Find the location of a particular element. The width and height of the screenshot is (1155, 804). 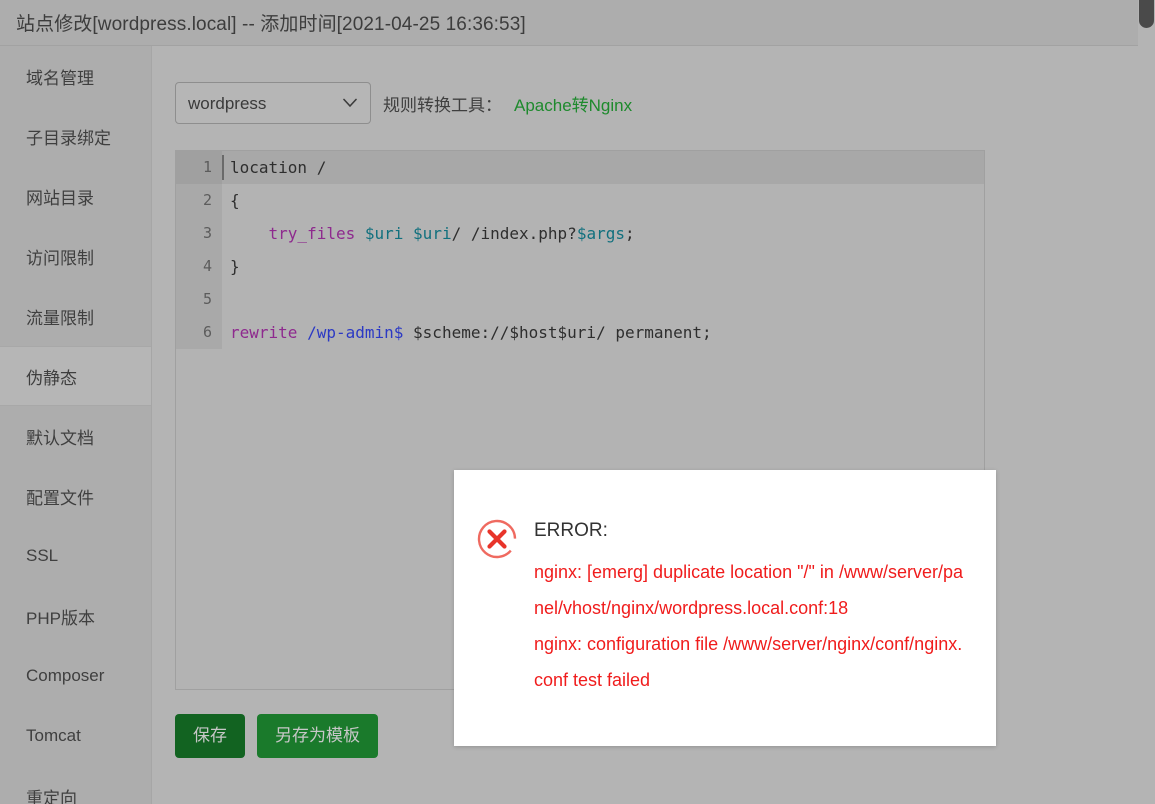

window-scrollbar-track is located at coordinates (1146, 402).